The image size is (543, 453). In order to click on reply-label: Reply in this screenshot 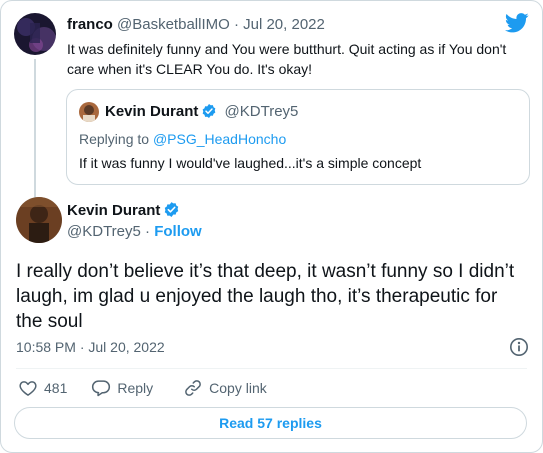, I will do `click(135, 388)`.